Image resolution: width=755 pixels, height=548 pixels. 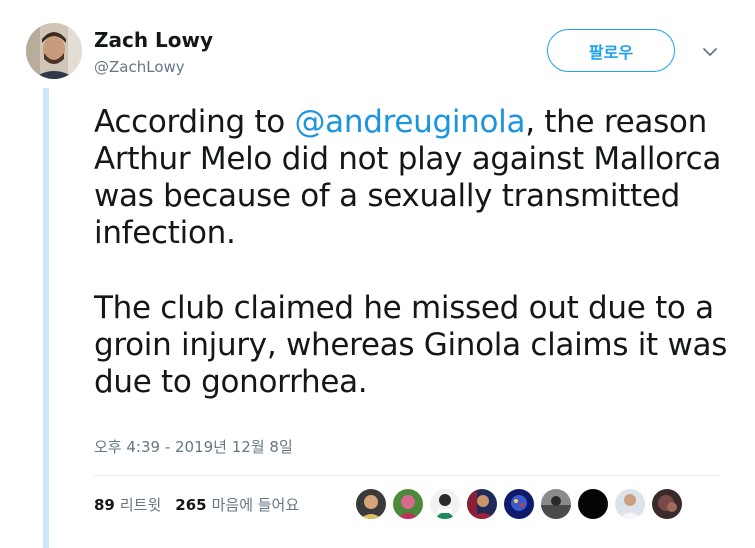 I want to click on thread-line, so click(x=46, y=318).